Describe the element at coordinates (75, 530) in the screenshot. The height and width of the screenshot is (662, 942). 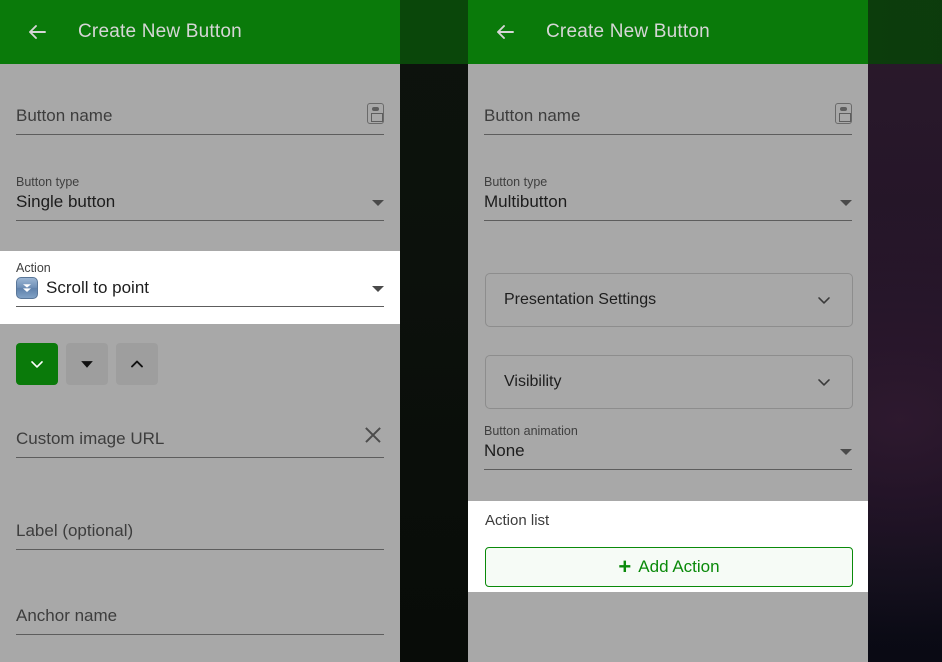
I see `label-optional-placeholder: Label (optional)` at that location.